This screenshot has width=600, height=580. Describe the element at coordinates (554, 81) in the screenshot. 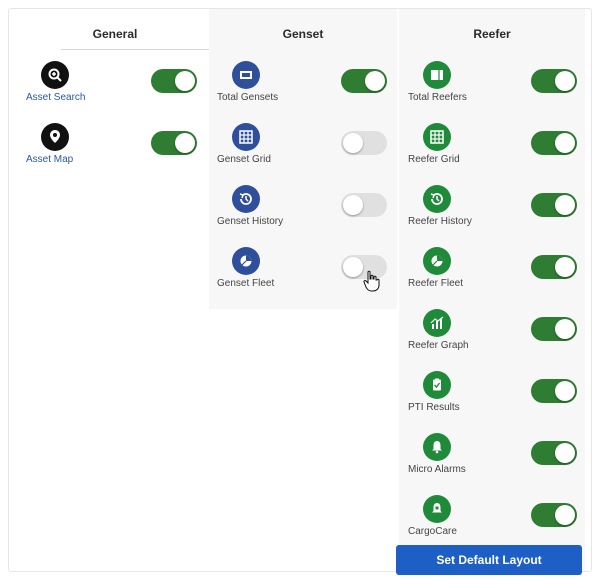

I see `total-reefers-toggle` at that location.